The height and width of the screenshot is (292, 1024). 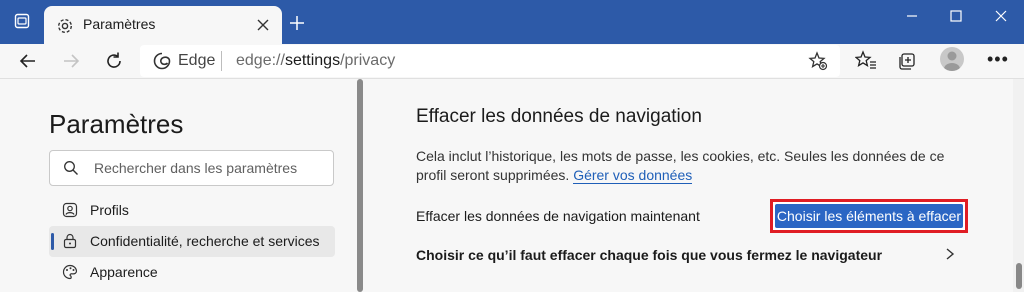 What do you see at coordinates (956, 16) in the screenshot?
I see `maximize-icon` at bounding box center [956, 16].